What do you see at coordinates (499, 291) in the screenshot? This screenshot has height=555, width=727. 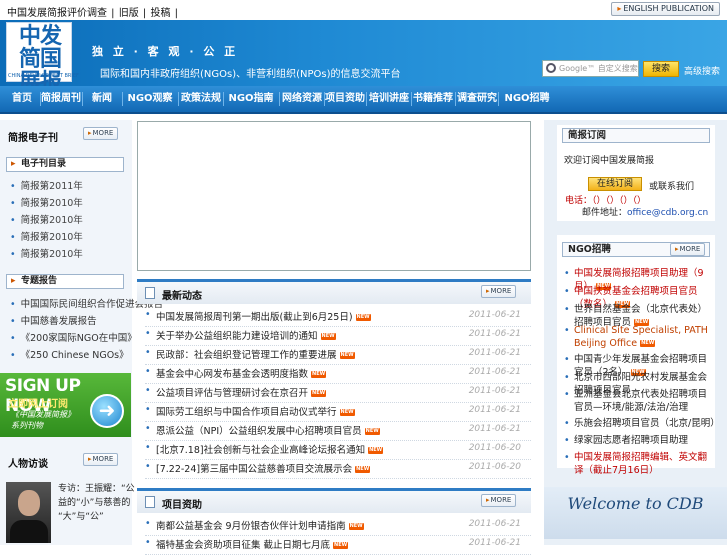 I see `latest-news-more-button: MORE` at bounding box center [499, 291].